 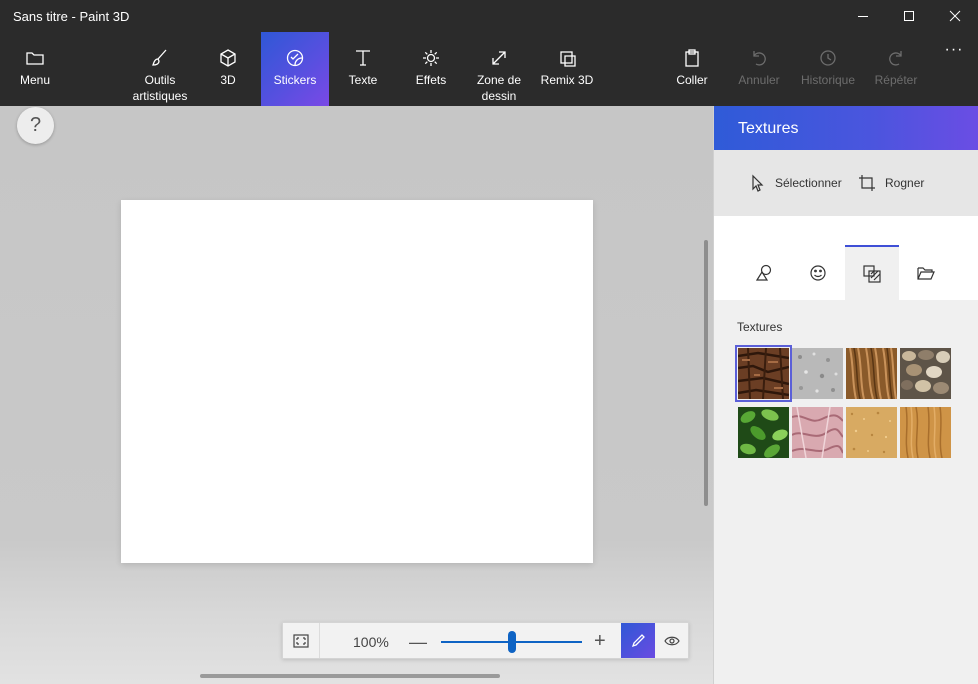 I want to click on crop-icon, so click(x=867, y=183).